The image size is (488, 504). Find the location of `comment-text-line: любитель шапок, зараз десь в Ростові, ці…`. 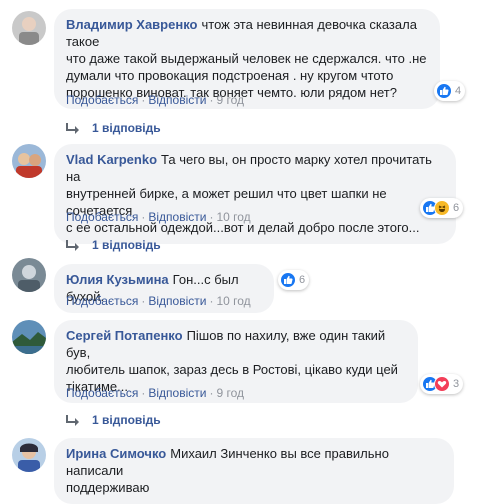

comment-text-line: любитель шапок, зараз десь в Ростові, ці… is located at coordinates (232, 369).